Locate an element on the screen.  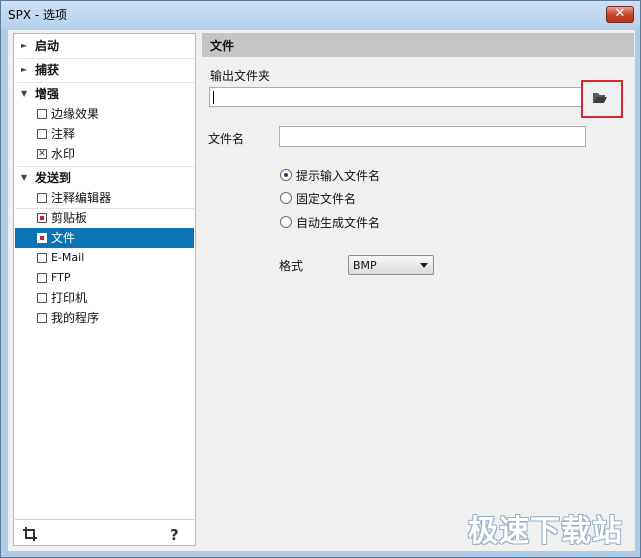
browse-folder-button is located at coordinates (600, 98).